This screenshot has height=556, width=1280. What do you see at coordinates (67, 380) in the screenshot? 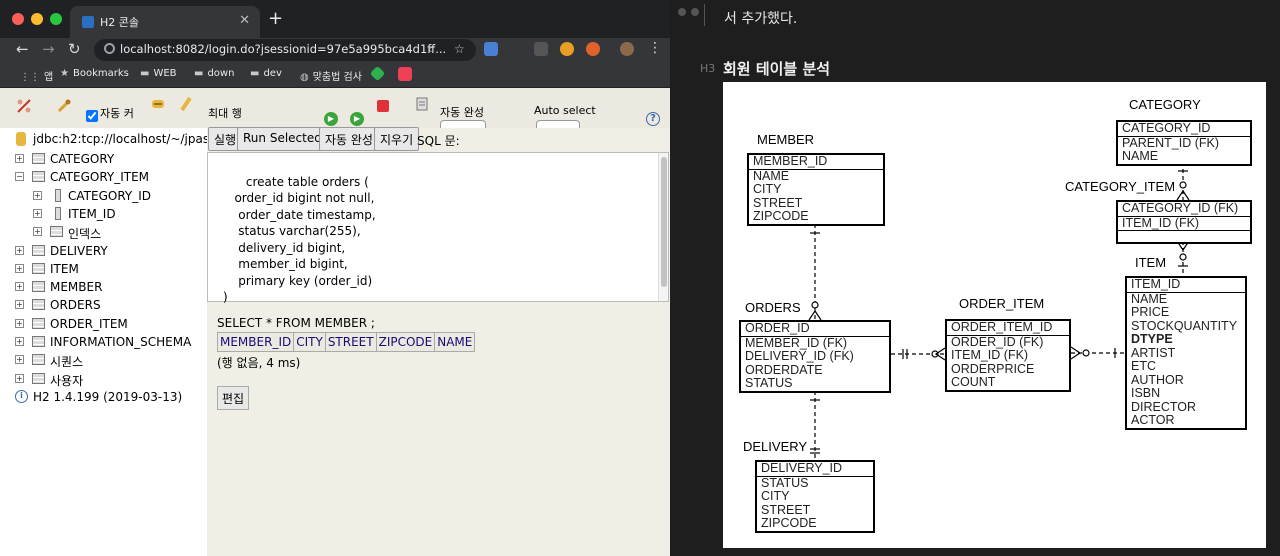
I see `tree-item-label: 사용자` at bounding box center [67, 380].